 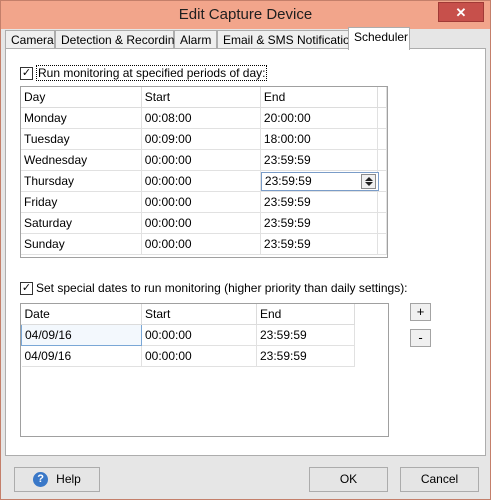 What do you see at coordinates (420, 338) in the screenshot?
I see `remove-date-button: -` at bounding box center [420, 338].